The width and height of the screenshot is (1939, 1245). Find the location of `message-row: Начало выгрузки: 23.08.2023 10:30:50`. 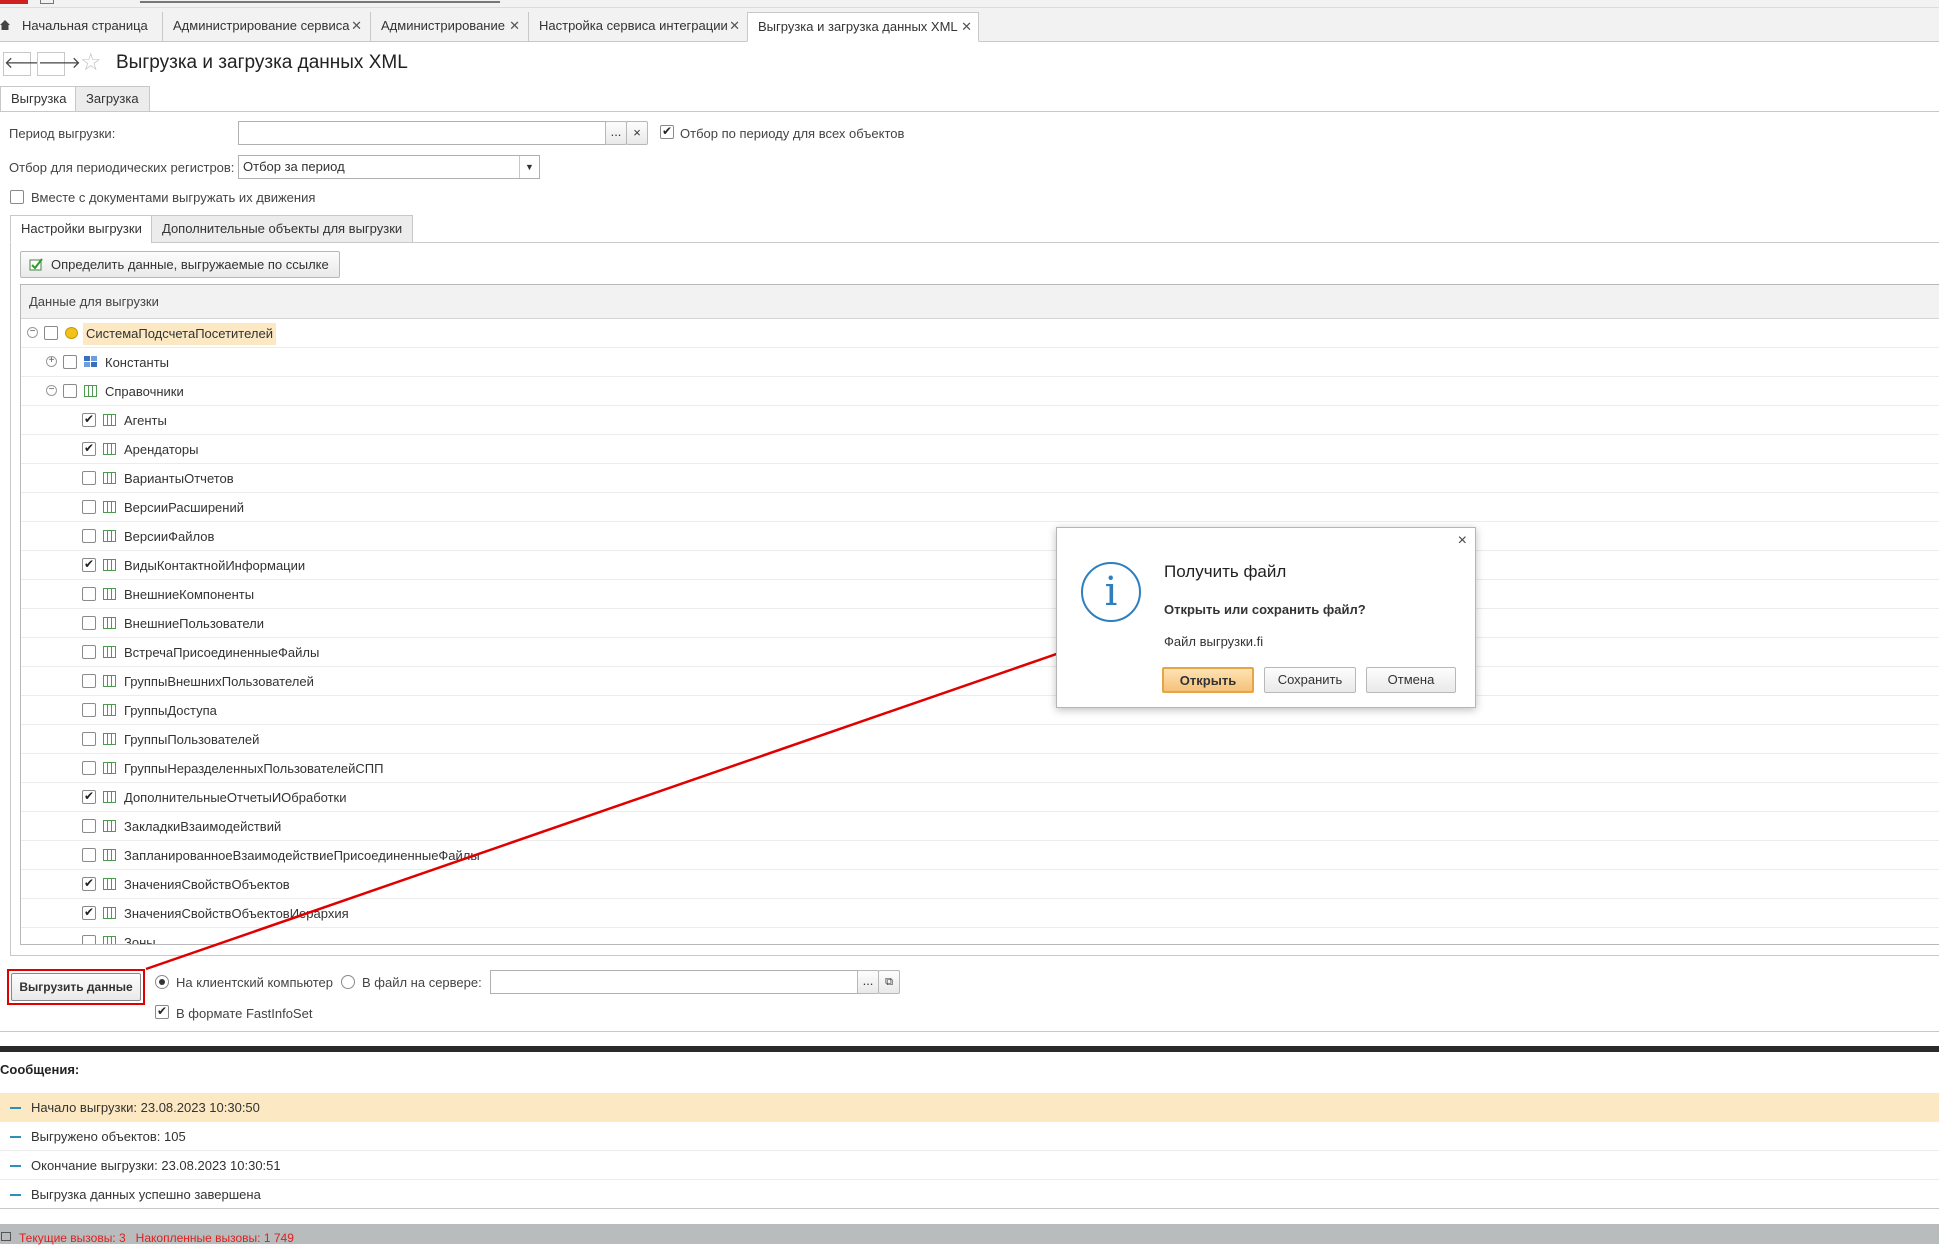

message-row: Начало выгрузки: 23.08.2023 10:30:50 is located at coordinates (969, 1107).